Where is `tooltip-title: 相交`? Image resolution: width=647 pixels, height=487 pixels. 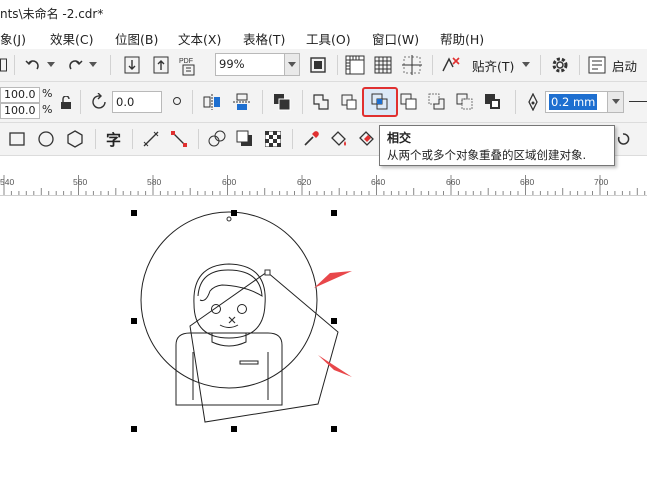
tooltip-title: 相交 is located at coordinates (399, 138).